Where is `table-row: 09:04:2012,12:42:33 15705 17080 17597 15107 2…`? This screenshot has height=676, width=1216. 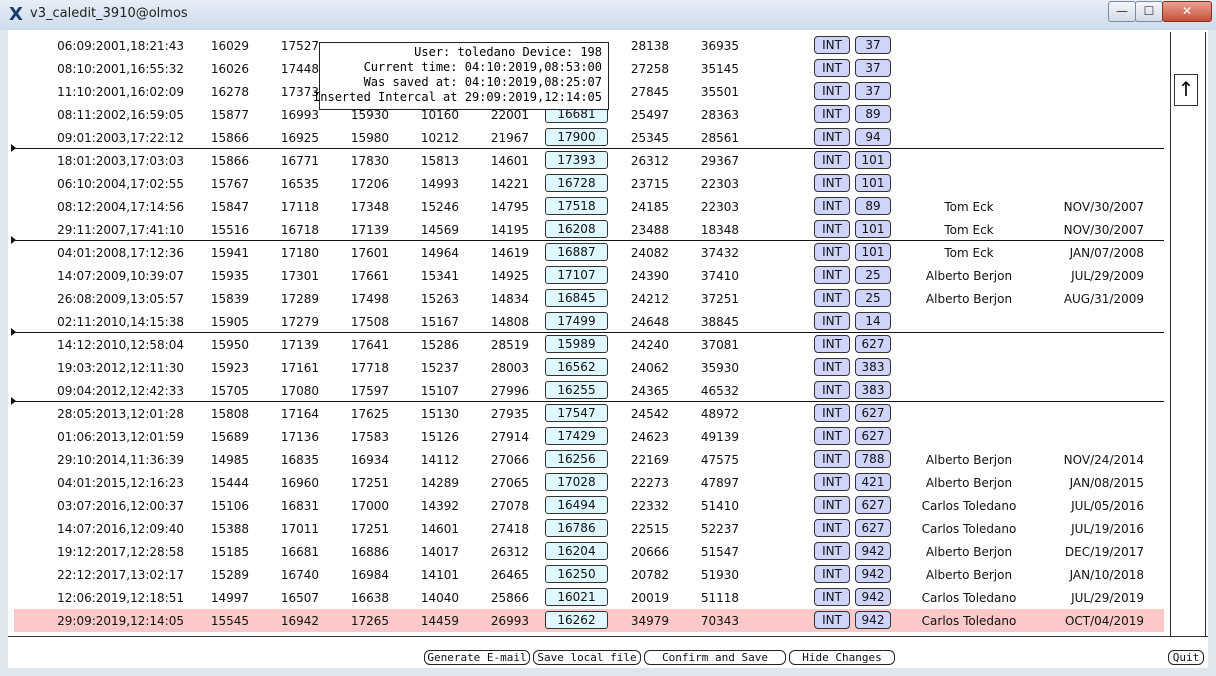 table-row: 09:04:2012,12:42:33 15705 17080 17597 15107 2… is located at coordinates (589, 390).